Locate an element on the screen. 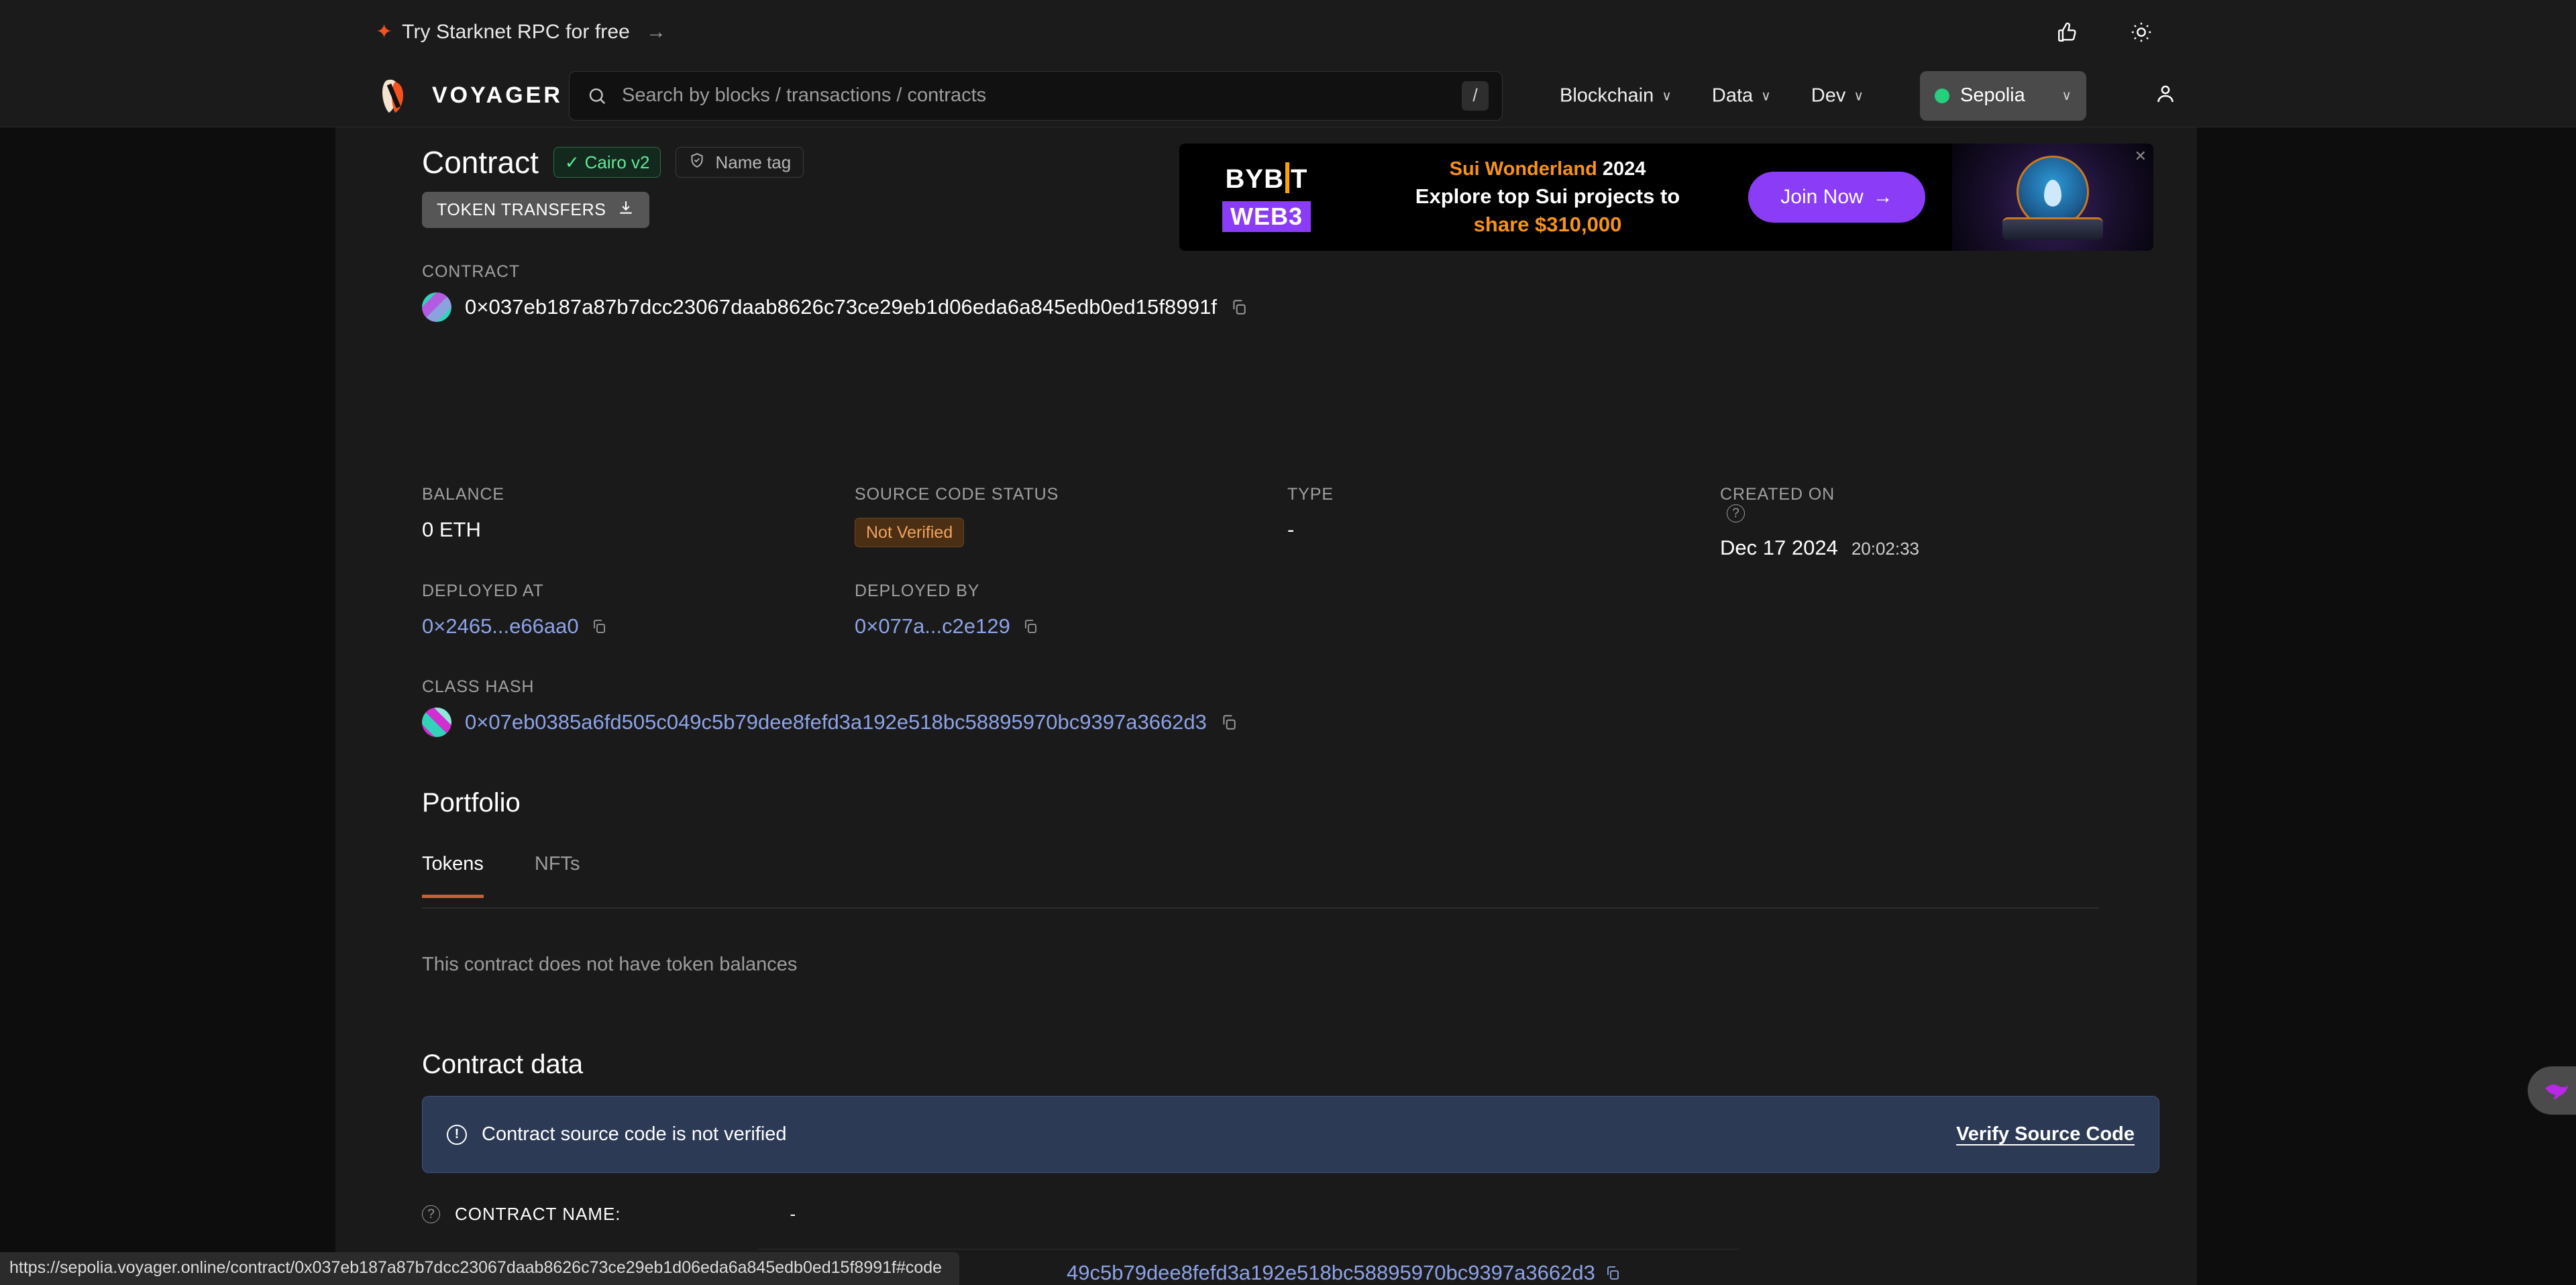  user-account-button is located at coordinates (2165, 96).